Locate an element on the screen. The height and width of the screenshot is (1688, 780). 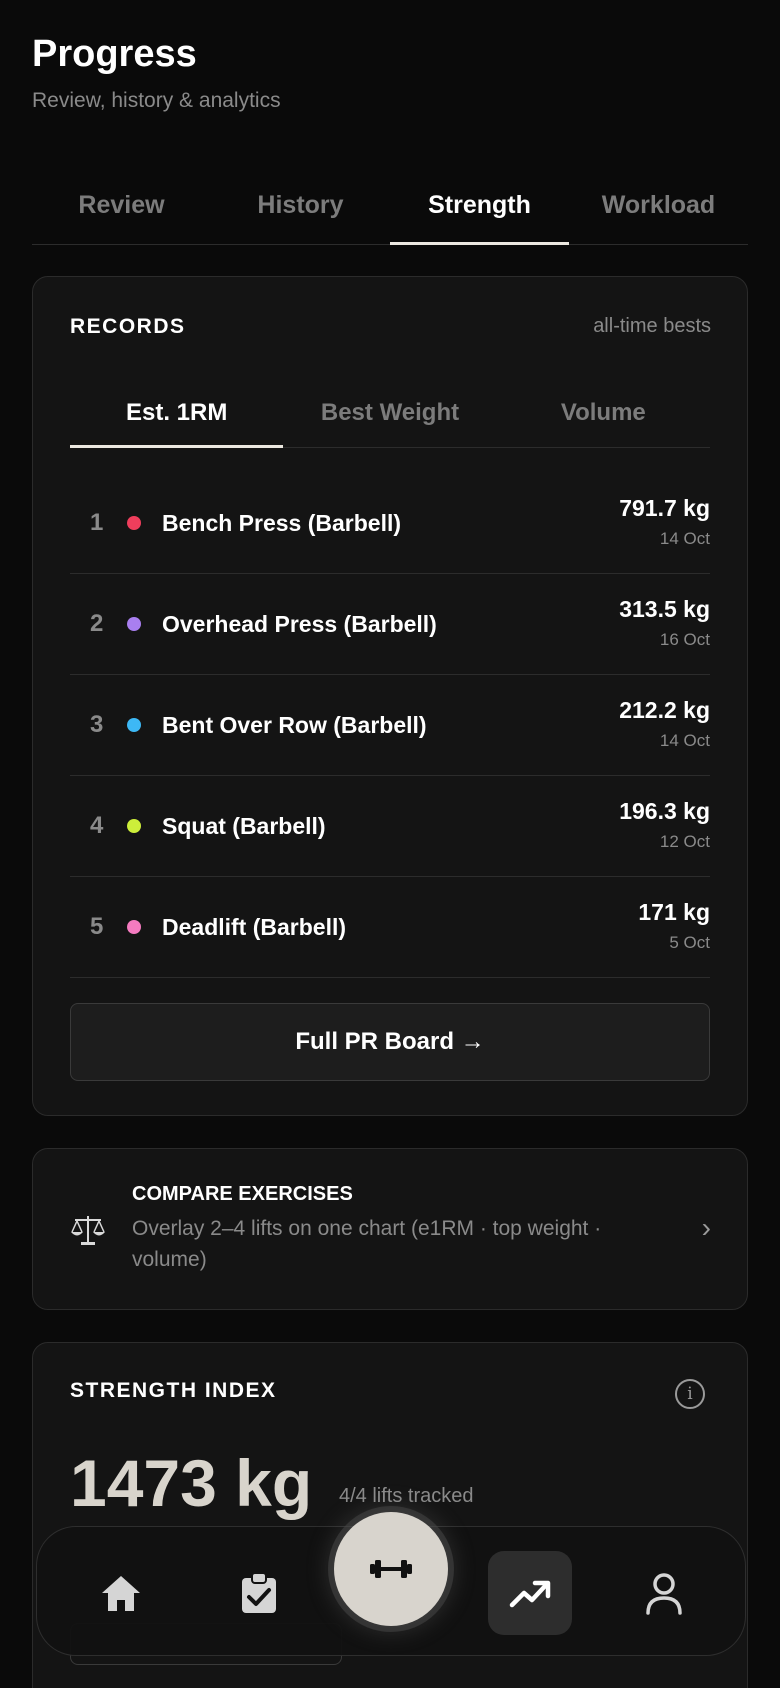
nav-workouts is located at coordinates (259, 1593).